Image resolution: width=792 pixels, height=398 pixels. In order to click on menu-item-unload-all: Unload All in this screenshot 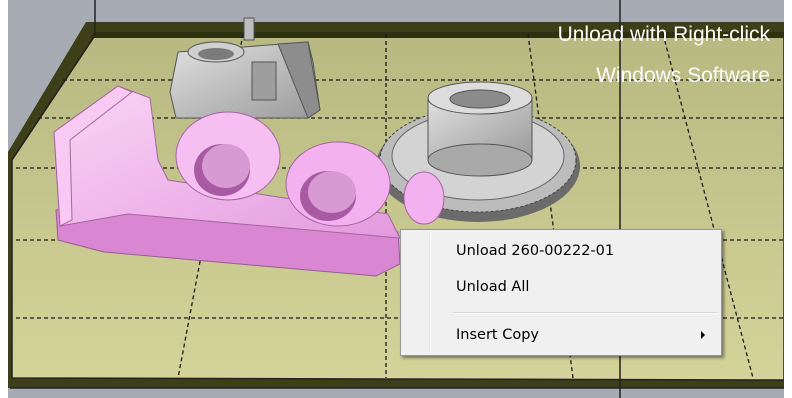, I will do `click(561, 287)`.